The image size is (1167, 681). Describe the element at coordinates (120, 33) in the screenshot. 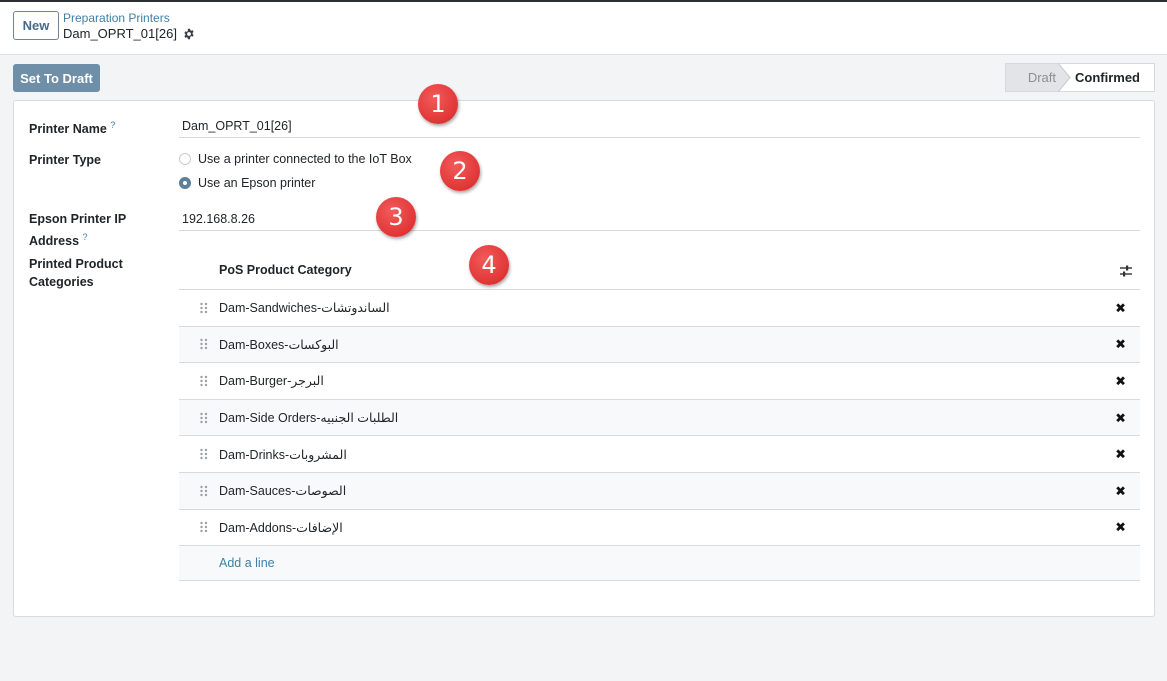

I see `record-title: Dam_OPRT_01[26]` at that location.